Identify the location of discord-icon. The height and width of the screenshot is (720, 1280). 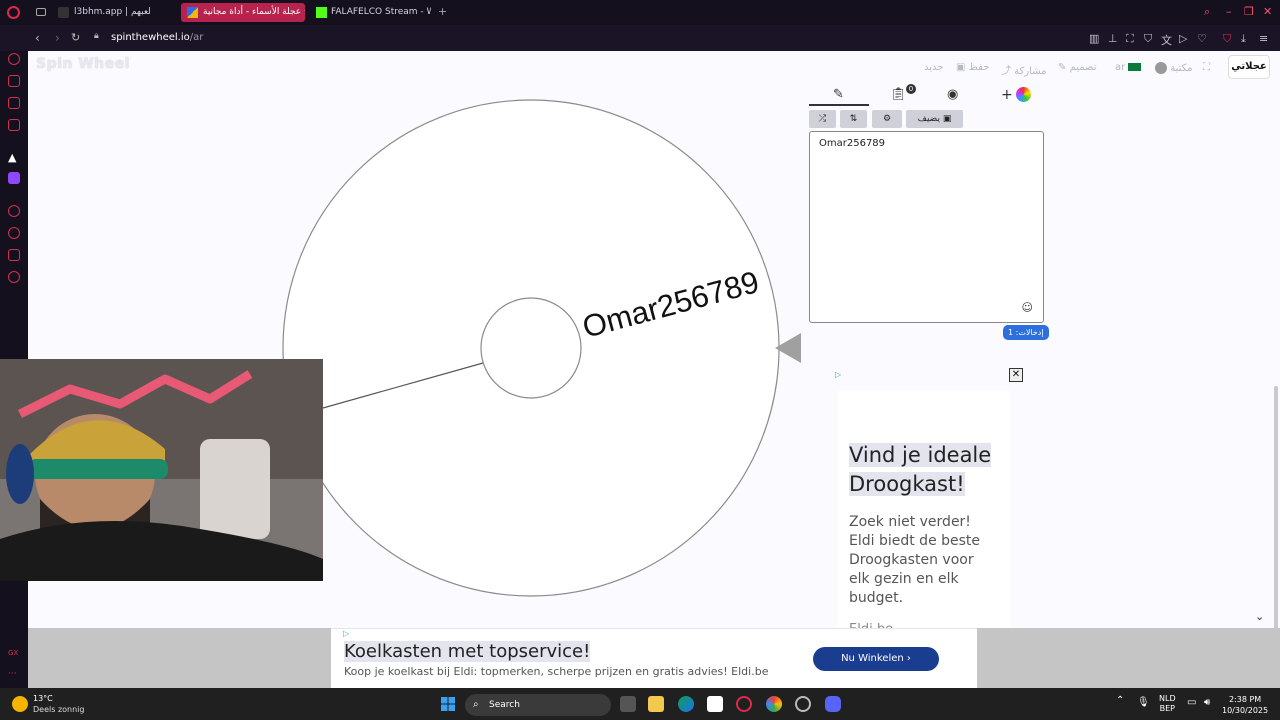
(833, 704).